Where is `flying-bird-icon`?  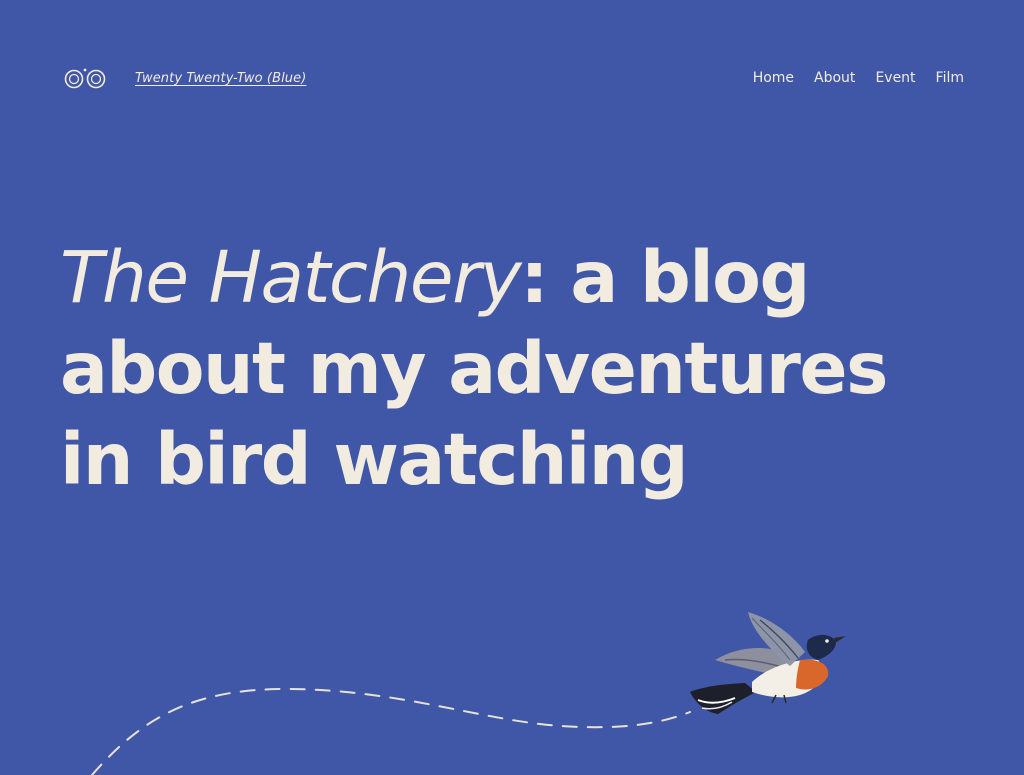
flying-bird-icon is located at coordinates (768, 663).